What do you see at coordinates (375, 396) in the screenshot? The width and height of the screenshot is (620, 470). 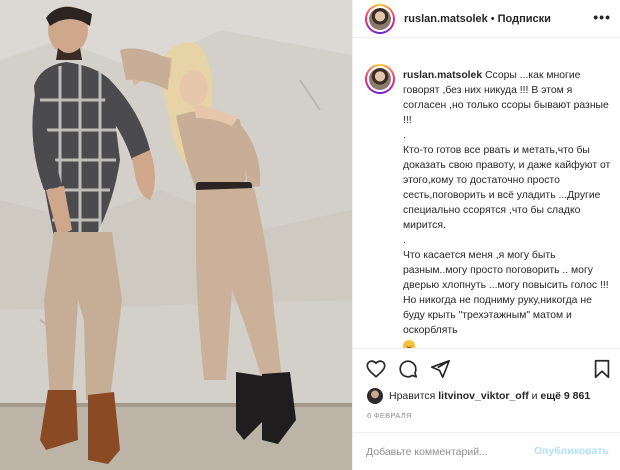 I see `liker-avatar` at bounding box center [375, 396].